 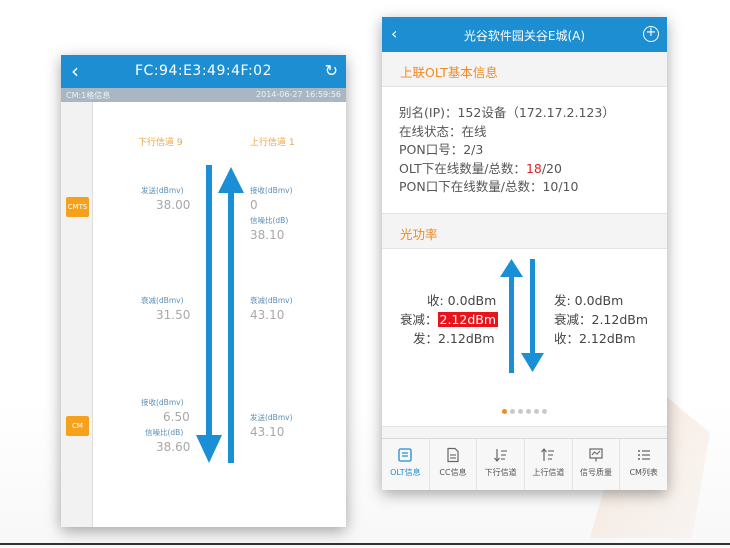 I want to click on tab-upstream-sort: 上行信道, so click(x=549, y=464).